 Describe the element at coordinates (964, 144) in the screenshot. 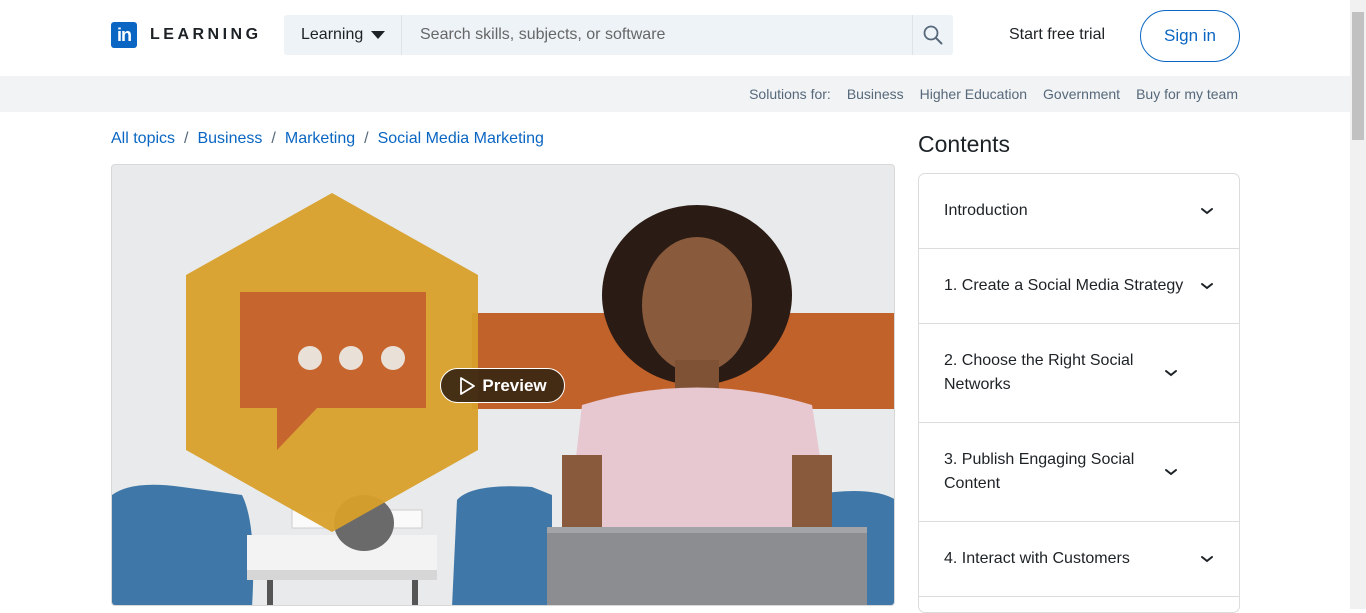

I see `contents-heading: Contents` at that location.